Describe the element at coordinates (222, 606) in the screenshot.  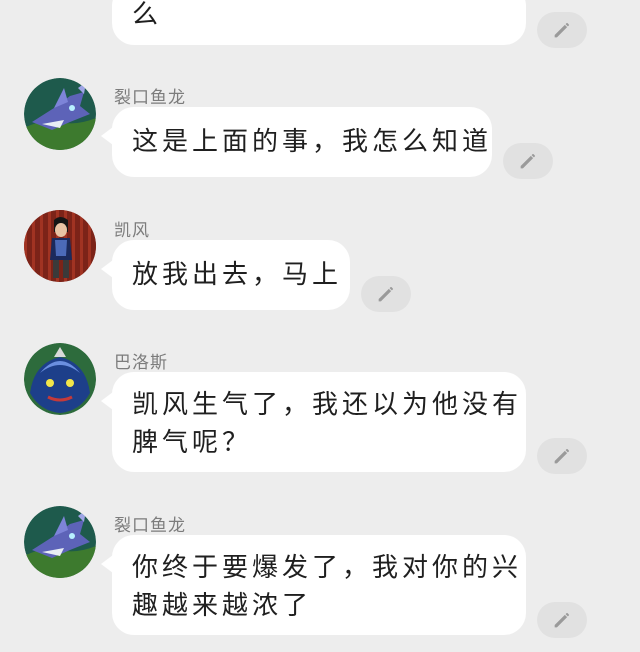
I see `message-text-line-2: 趣越来越浓了` at that location.